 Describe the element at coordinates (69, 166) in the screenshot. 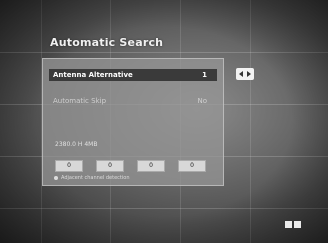

I see `option-button-1: 0` at that location.